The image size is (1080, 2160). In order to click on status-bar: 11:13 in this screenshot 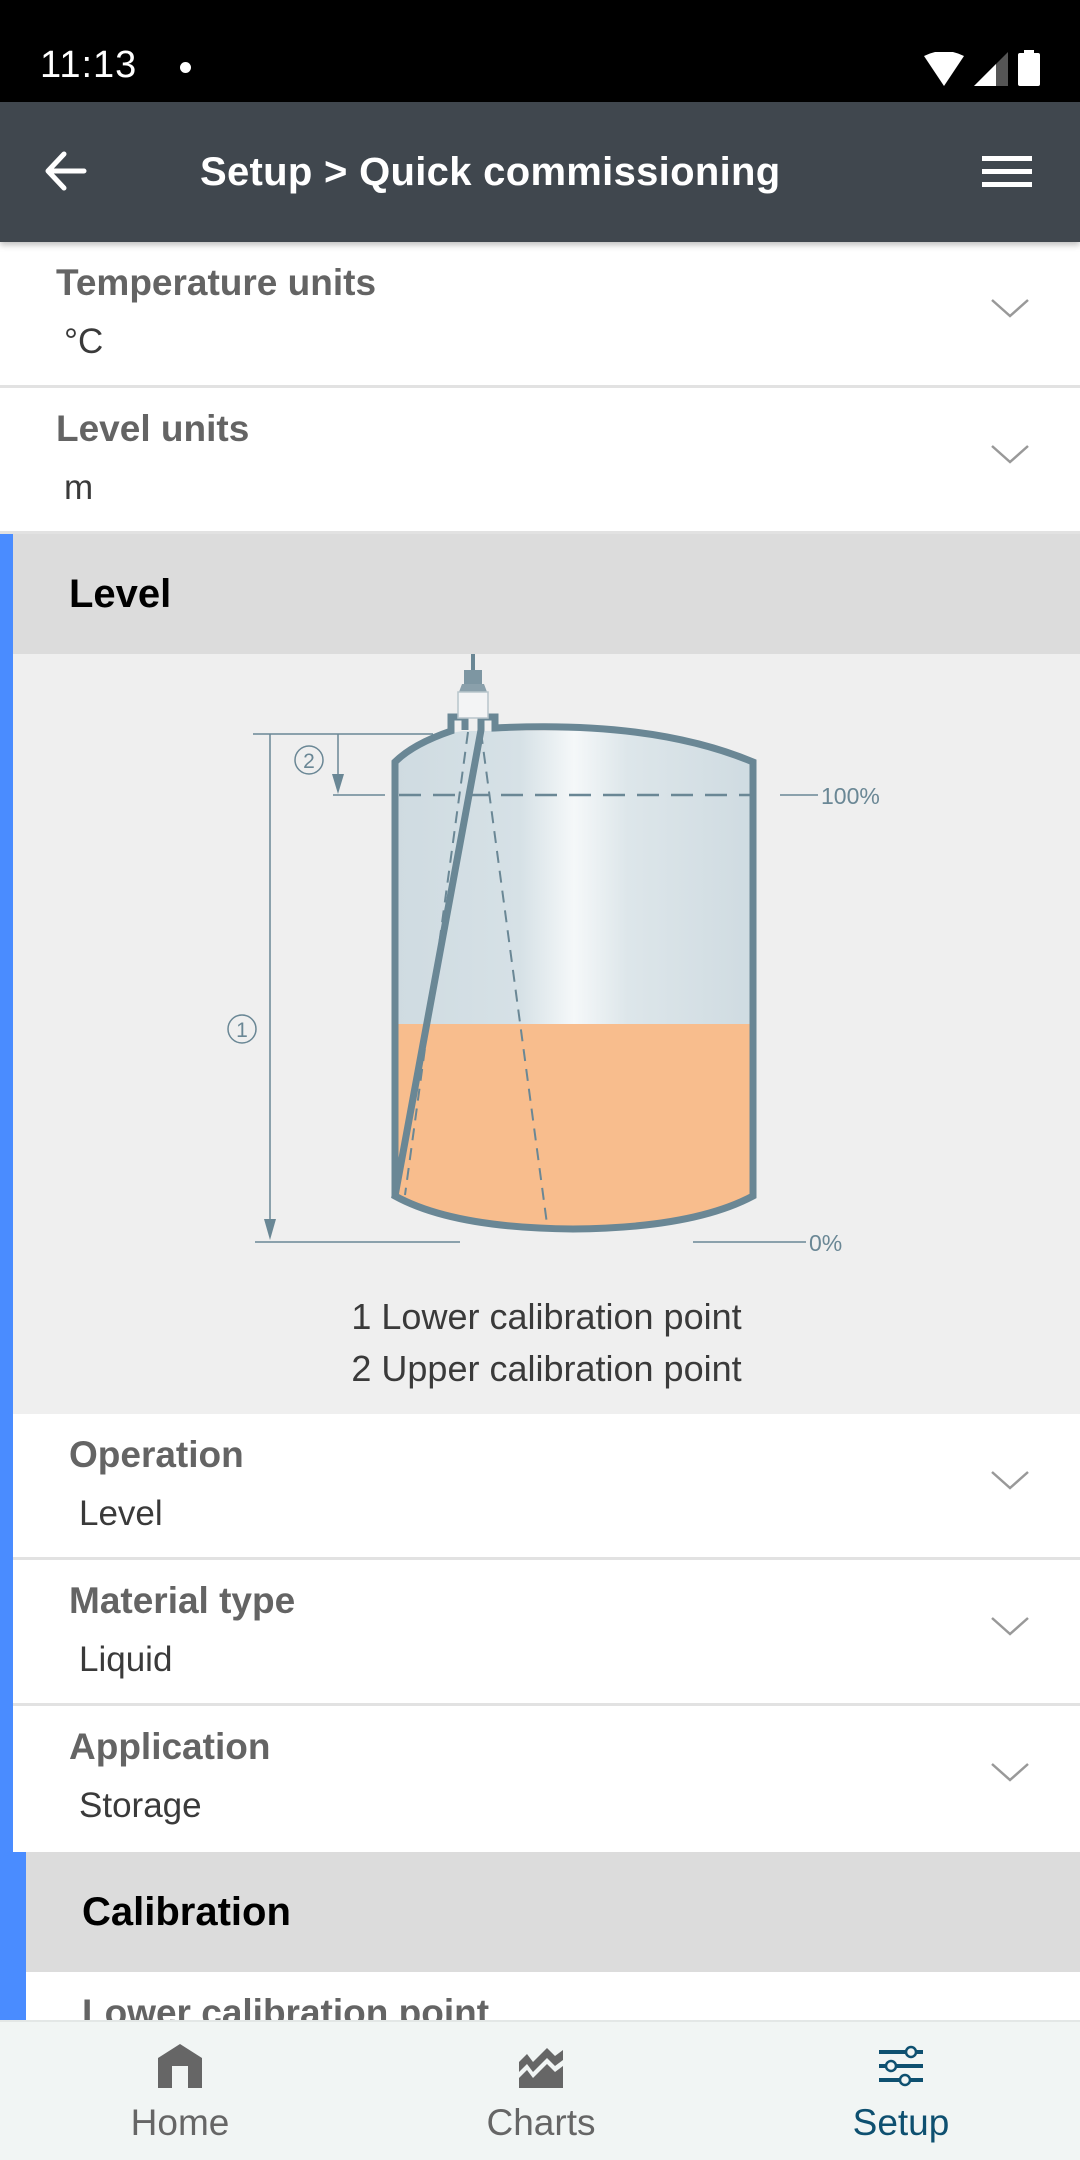, I will do `click(540, 51)`.